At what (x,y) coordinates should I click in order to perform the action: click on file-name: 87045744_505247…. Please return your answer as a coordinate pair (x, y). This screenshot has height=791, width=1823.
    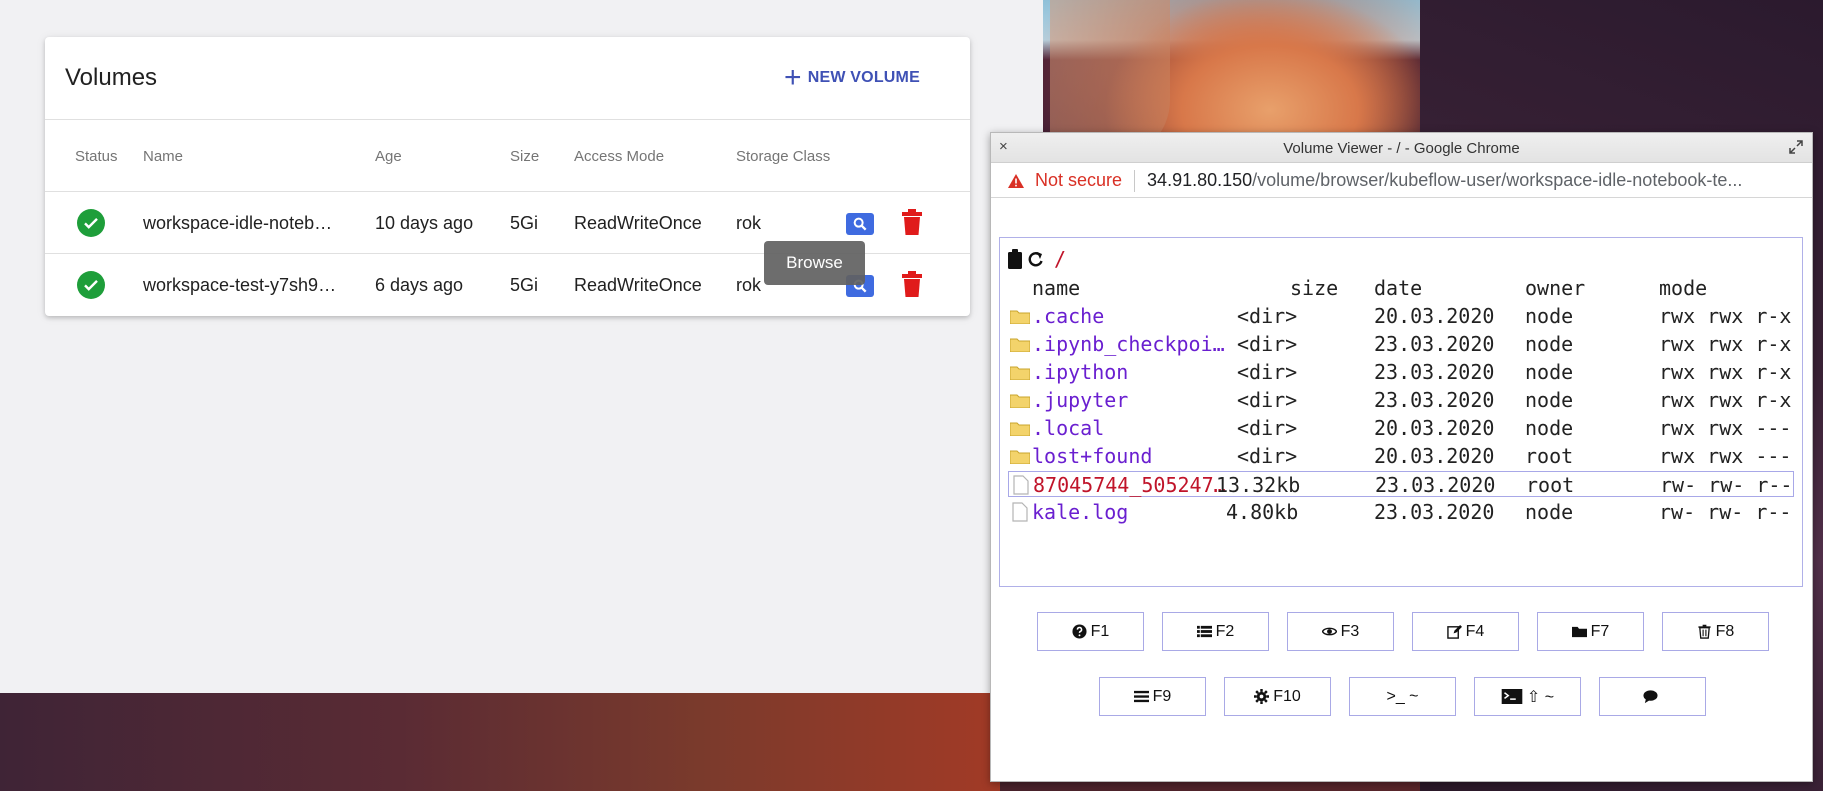
    Looking at the image, I should click on (1129, 485).